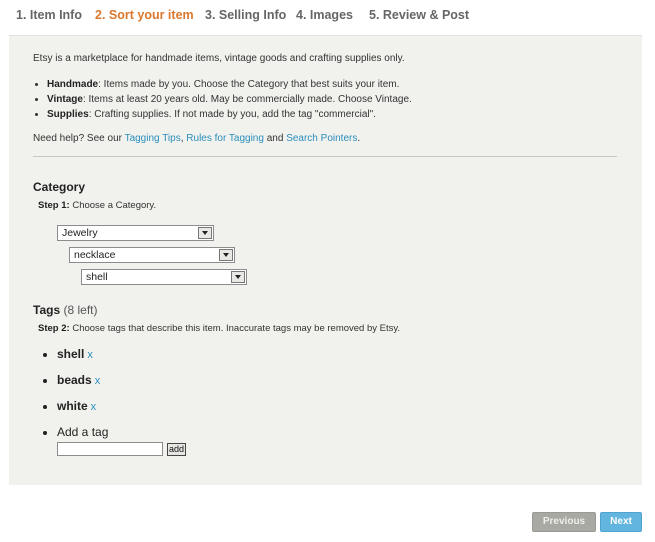  I want to click on tag-item: whitex, so click(82, 412).